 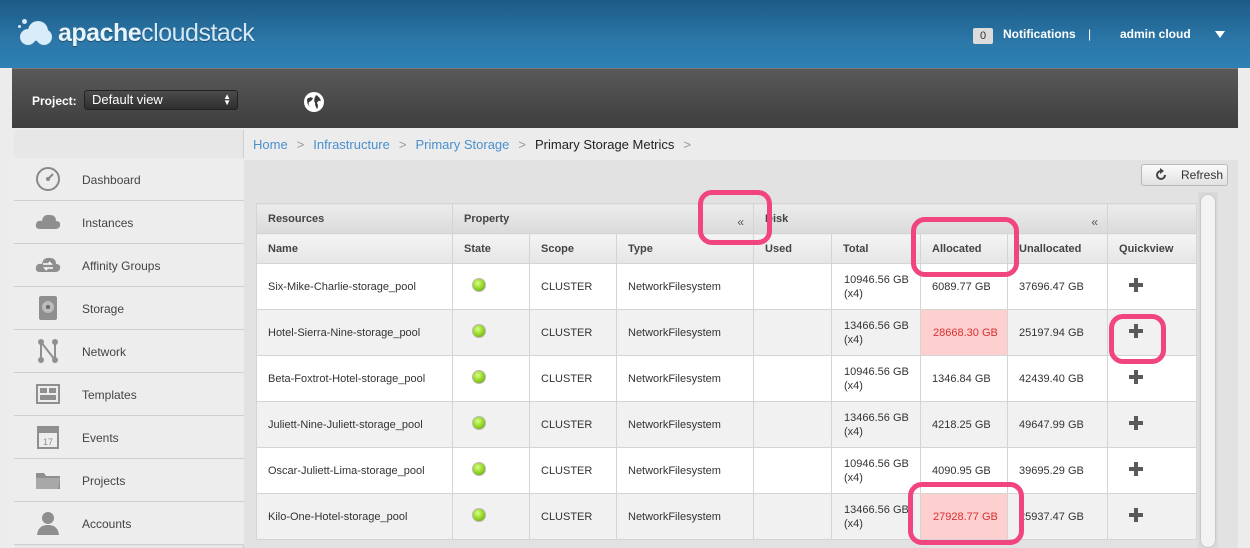 I want to click on sidebar-item-label: Network, so click(x=104, y=352).